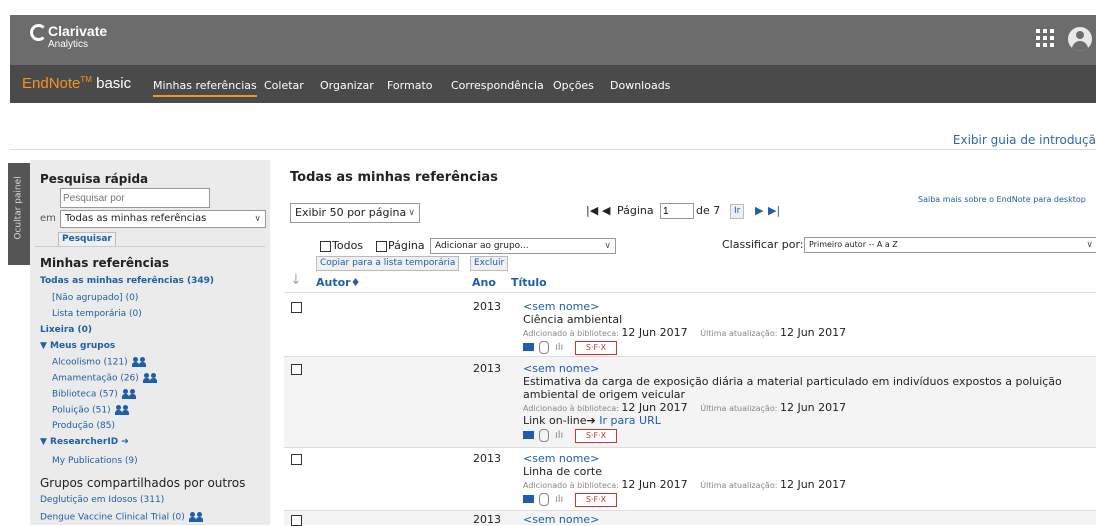  Describe the element at coordinates (95, 298) in the screenshot. I see `sidebar-item-unfiled: [Não agrupado] (0)` at that location.